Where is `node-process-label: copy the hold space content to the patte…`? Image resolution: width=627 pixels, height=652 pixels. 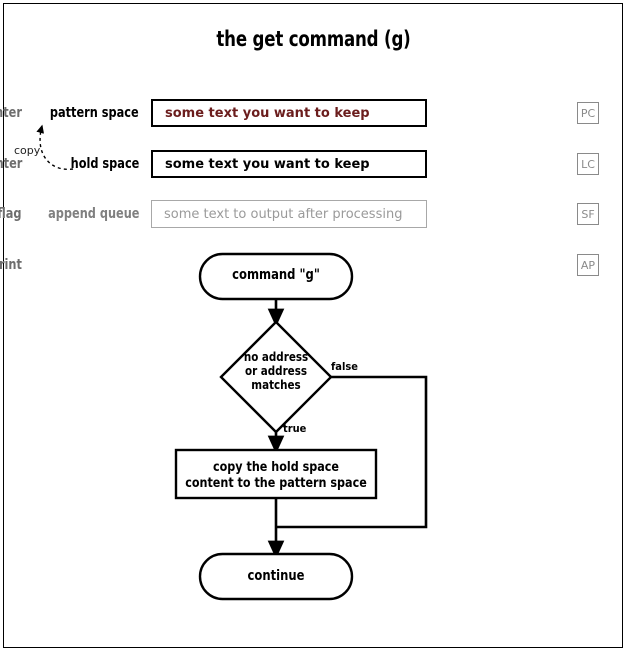
node-process-label: copy the hold space content to the patte… is located at coordinates (276, 475).